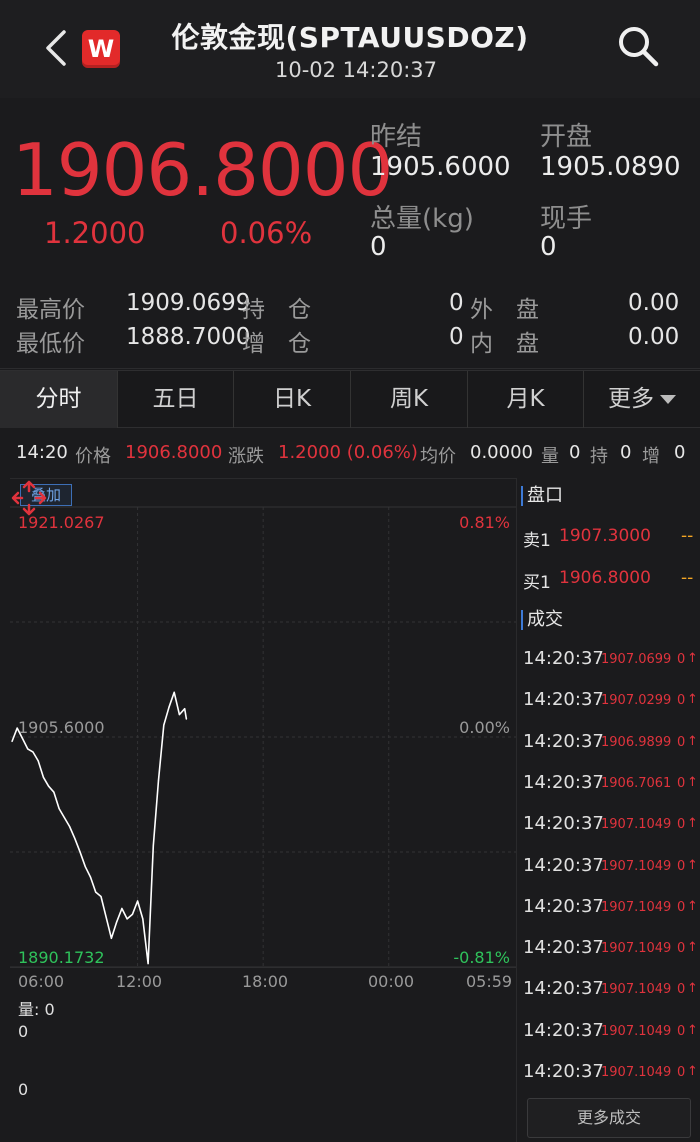 The width and height of the screenshot is (700, 1142). I want to click on y-max-pct-label: 0.81%, so click(484, 522).